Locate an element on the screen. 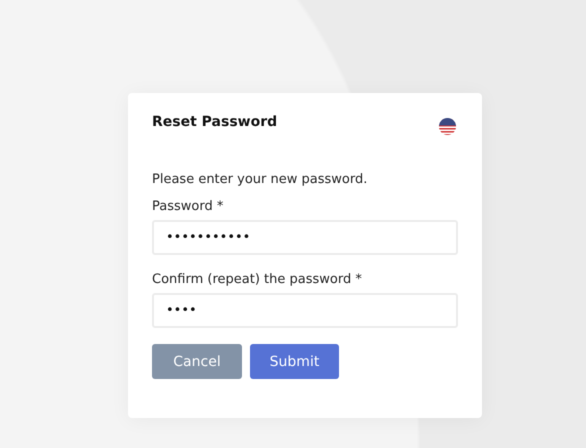  password-field: ••••••••••• is located at coordinates (305, 237).